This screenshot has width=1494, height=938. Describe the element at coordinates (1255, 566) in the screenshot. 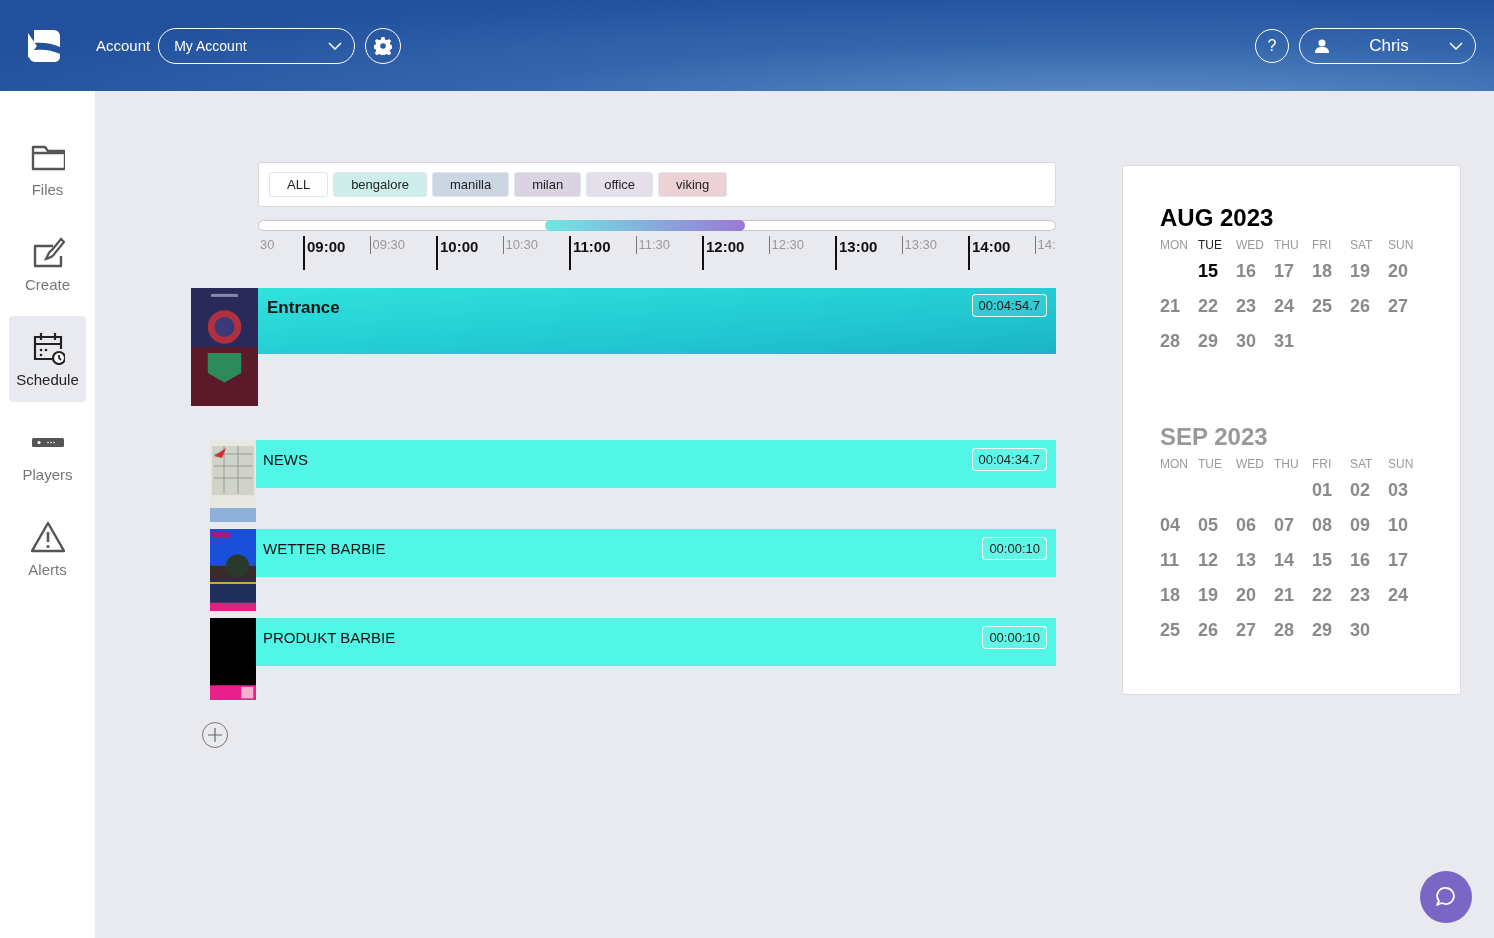

I see `calendar-day: 13` at that location.